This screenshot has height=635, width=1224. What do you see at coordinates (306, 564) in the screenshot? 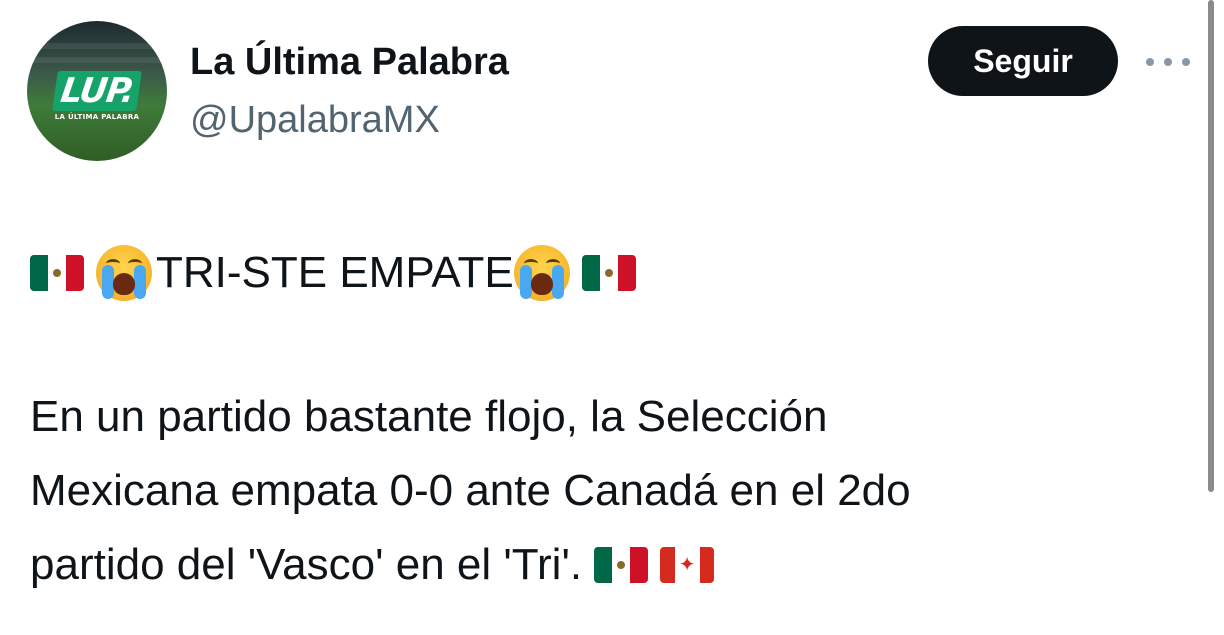
I see `tweet-body-text: partido del 'Vasco' en el 'Tri'.` at bounding box center [306, 564].